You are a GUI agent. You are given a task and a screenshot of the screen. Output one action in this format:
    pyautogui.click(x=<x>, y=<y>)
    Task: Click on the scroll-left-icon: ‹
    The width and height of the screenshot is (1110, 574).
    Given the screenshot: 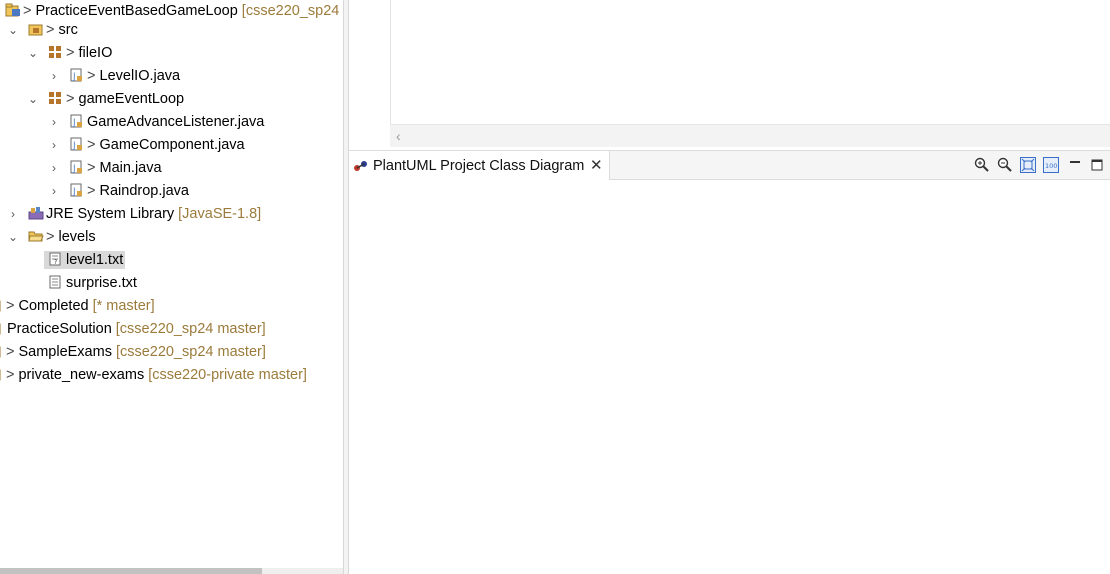 What is the action you would take?
    pyautogui.click(x=398, y=136)
    